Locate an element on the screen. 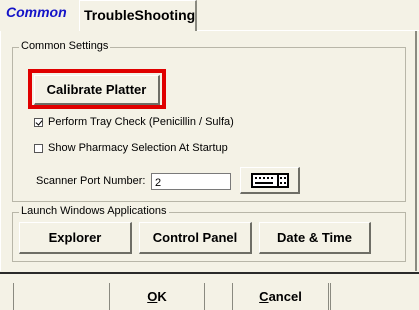 The width and height of the screenshot is (419, 310). keyboard-button is located at coordinates (270, 180).